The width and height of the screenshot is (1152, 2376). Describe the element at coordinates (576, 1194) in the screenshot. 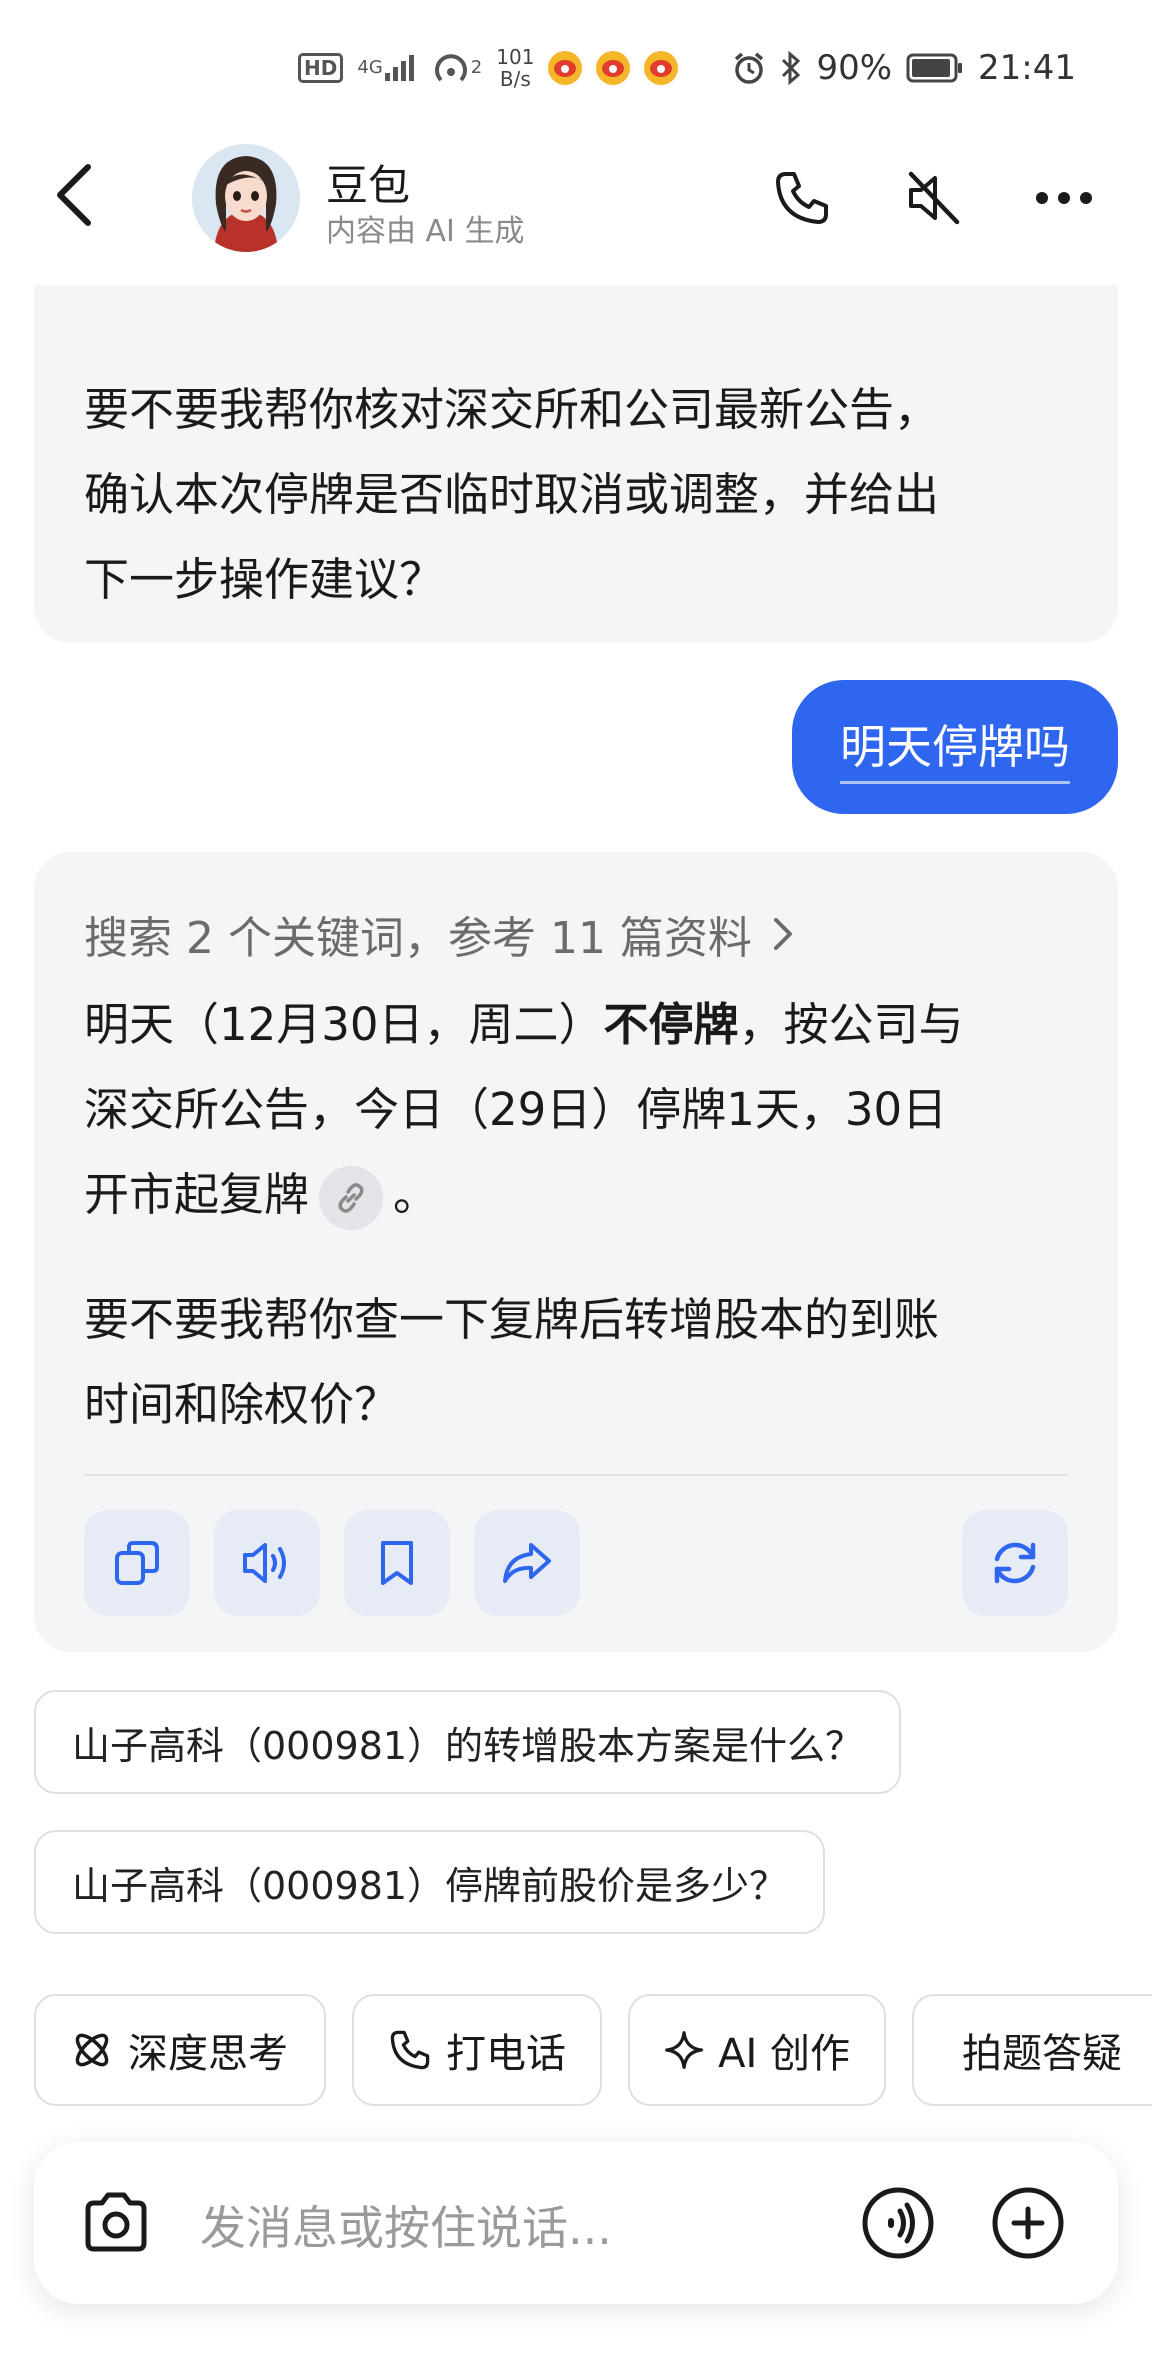

I see `answer-line-3: 开市起复牌 。` at that location.